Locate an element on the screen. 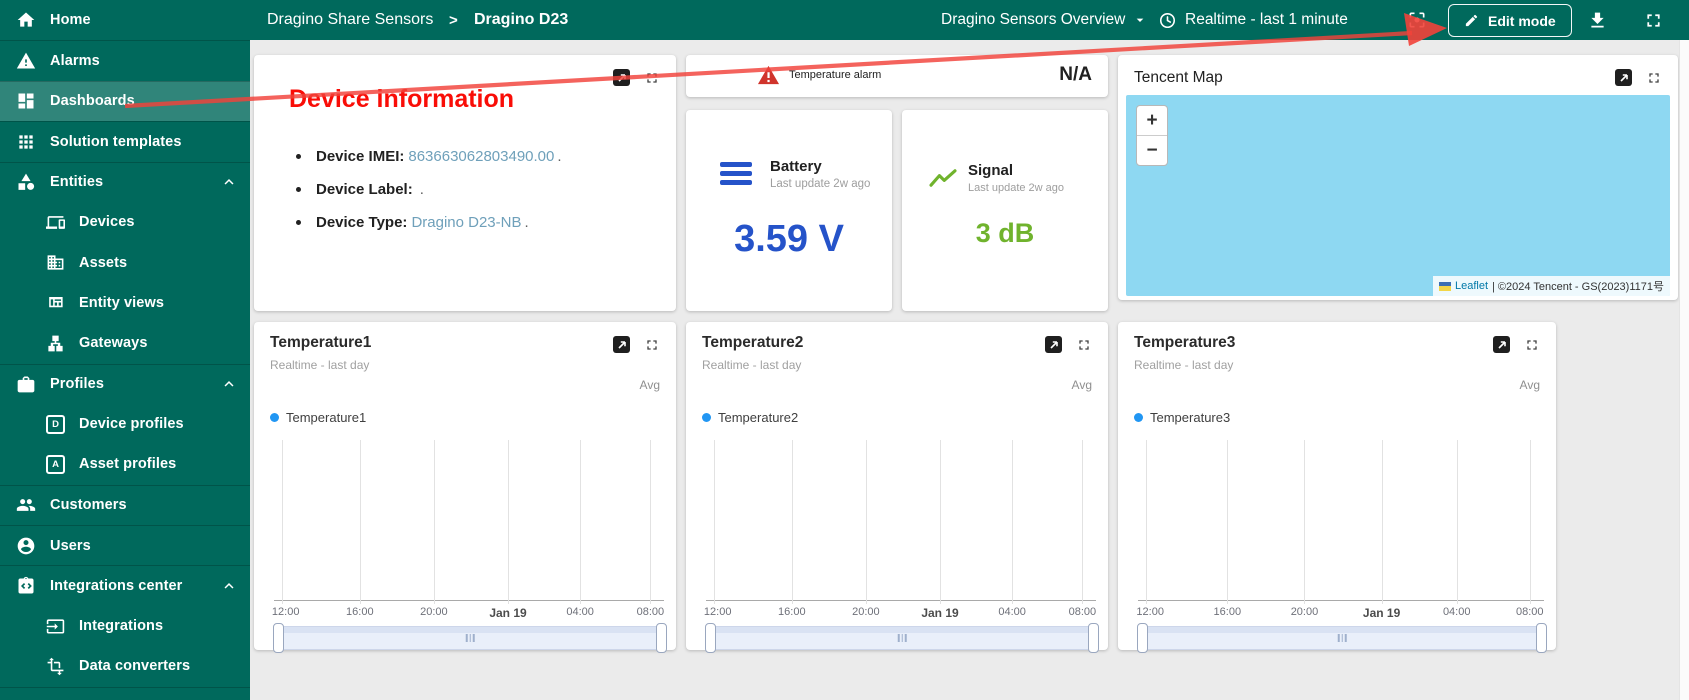 This screenshot has height=700, width=1689. device-type-value: Dragino D23-NB is located at coordinates (466, 222).